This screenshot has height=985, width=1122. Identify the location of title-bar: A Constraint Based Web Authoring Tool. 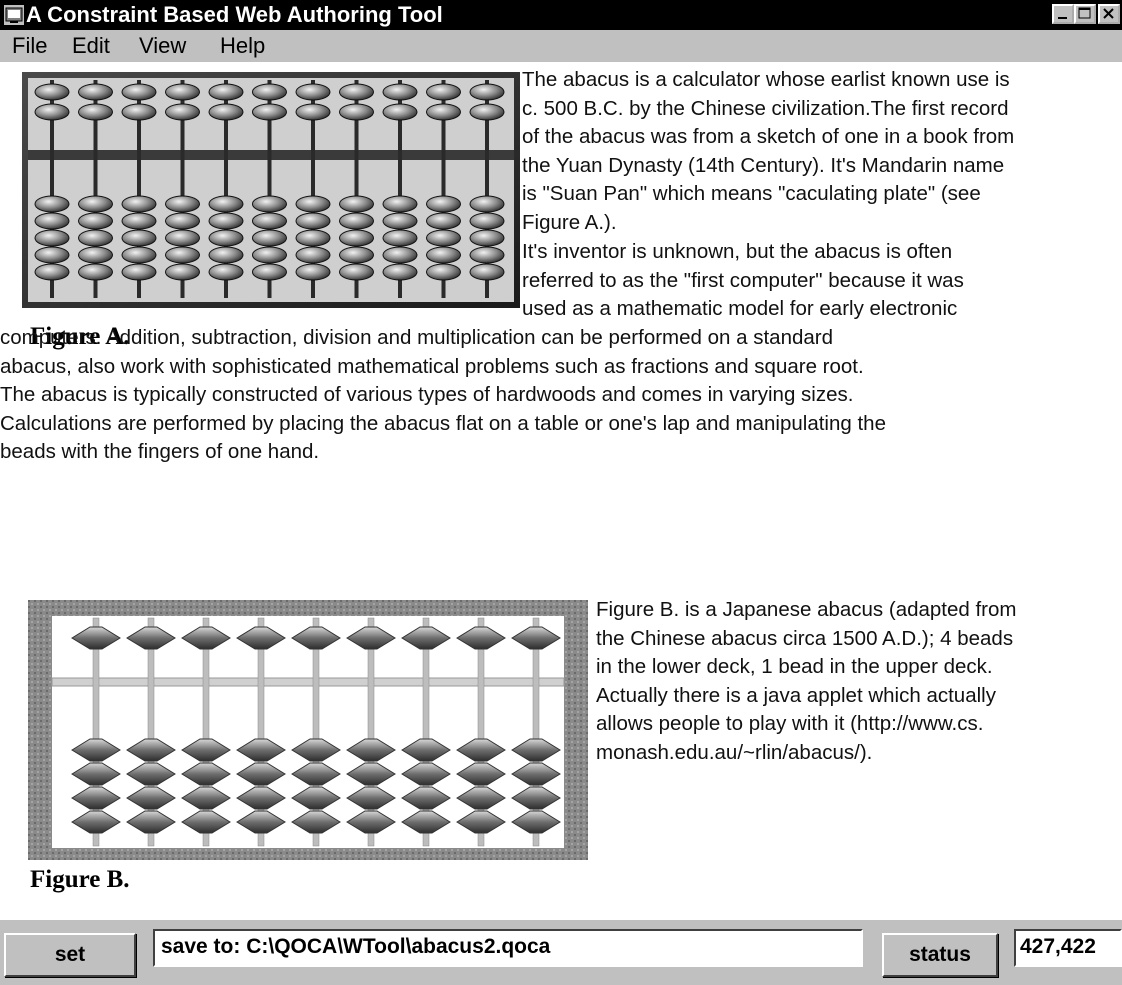
(561, 15).